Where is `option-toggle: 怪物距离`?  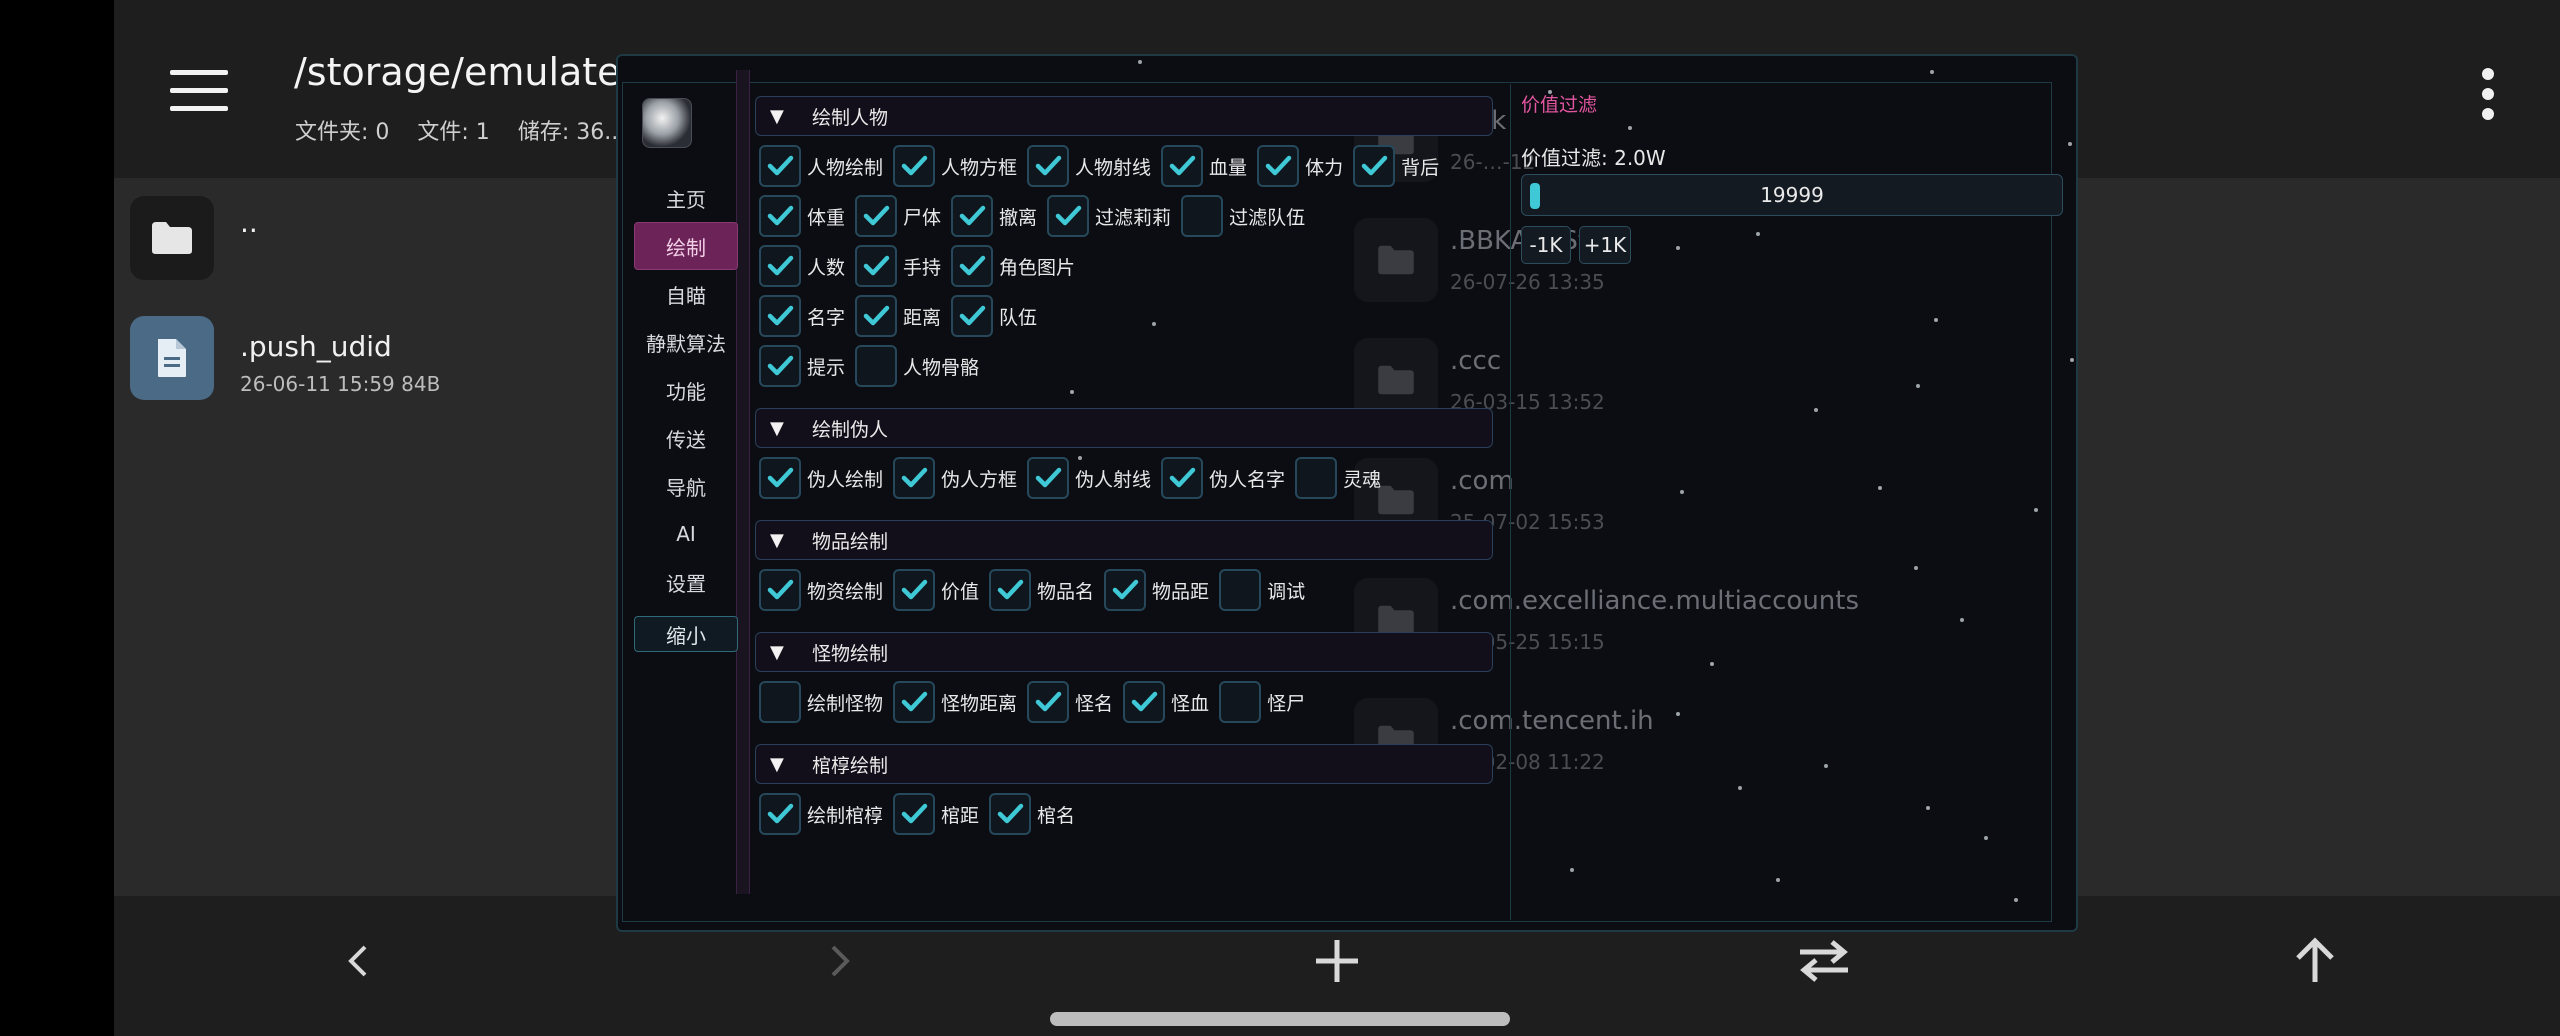
option-toggle: 怪物距离 is located at coordinates (957, 702).